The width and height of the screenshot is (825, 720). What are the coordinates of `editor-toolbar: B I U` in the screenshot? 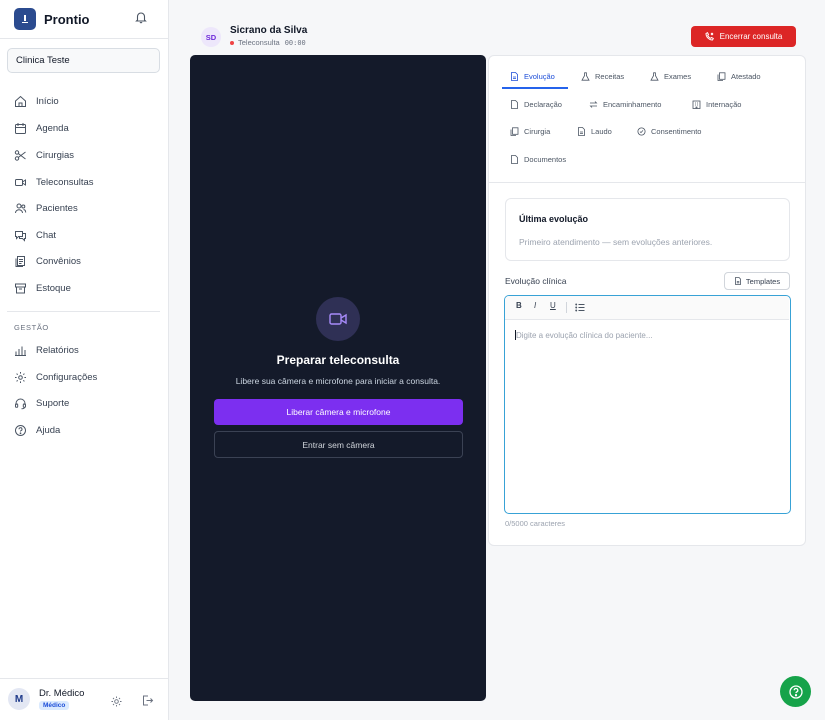 It's located at (647, 308).